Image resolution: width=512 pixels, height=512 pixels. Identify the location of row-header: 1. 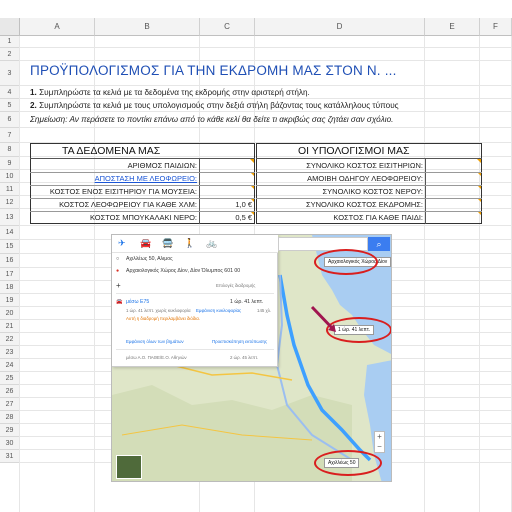
(10, 42).